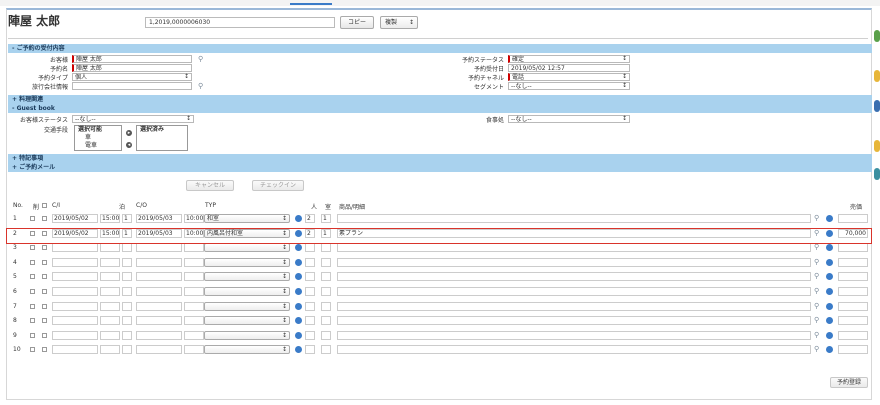 The width and height of the screenshot is (880, 405). Describe the element at coordinates (194, 218) in the screenshot. I see `checkout-time-field: 10:00` at that location.